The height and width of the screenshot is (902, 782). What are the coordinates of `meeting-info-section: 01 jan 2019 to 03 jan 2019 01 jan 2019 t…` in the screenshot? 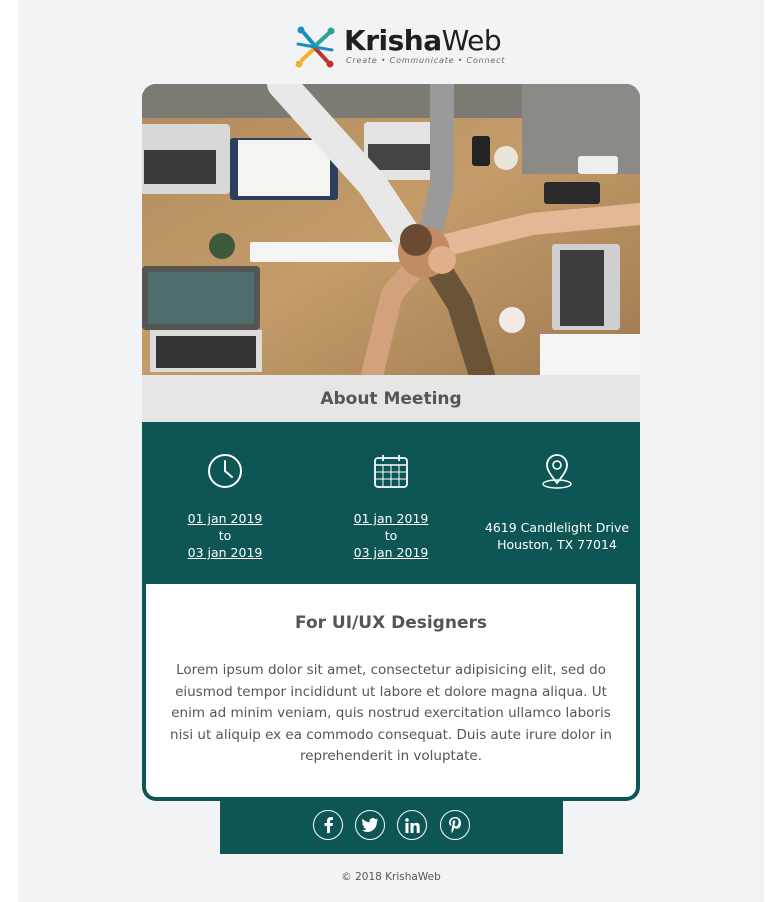 It's located at (391, 503).